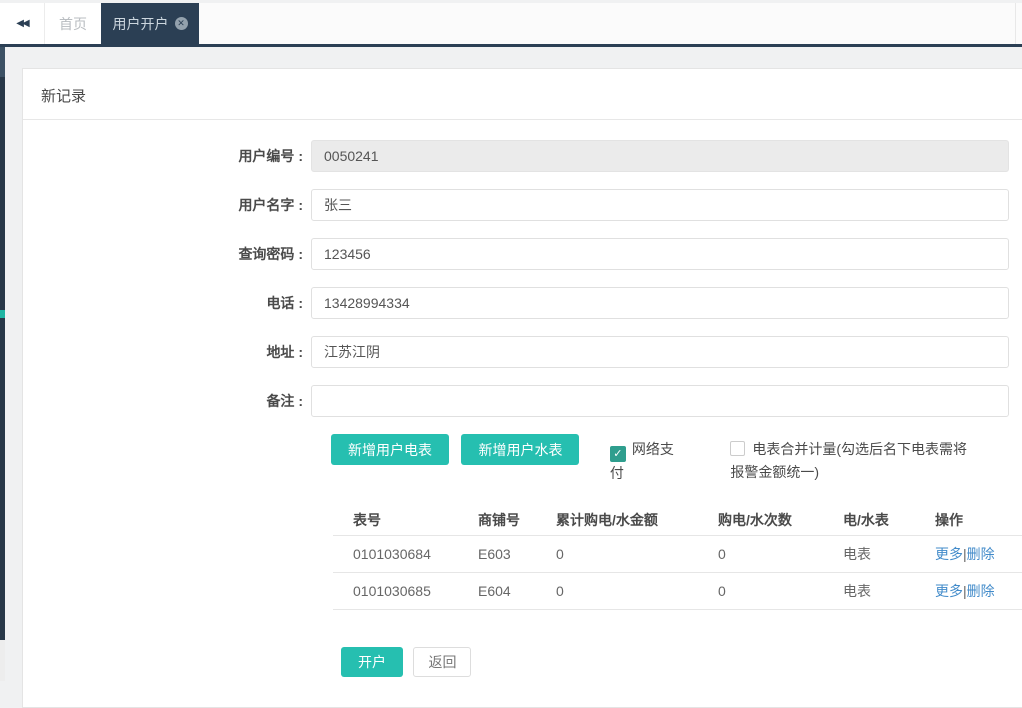  What do you see at coordinates (522, 94) in the screenshot?
I see `panel-title: 新记录` at bounding box center [522, 94].